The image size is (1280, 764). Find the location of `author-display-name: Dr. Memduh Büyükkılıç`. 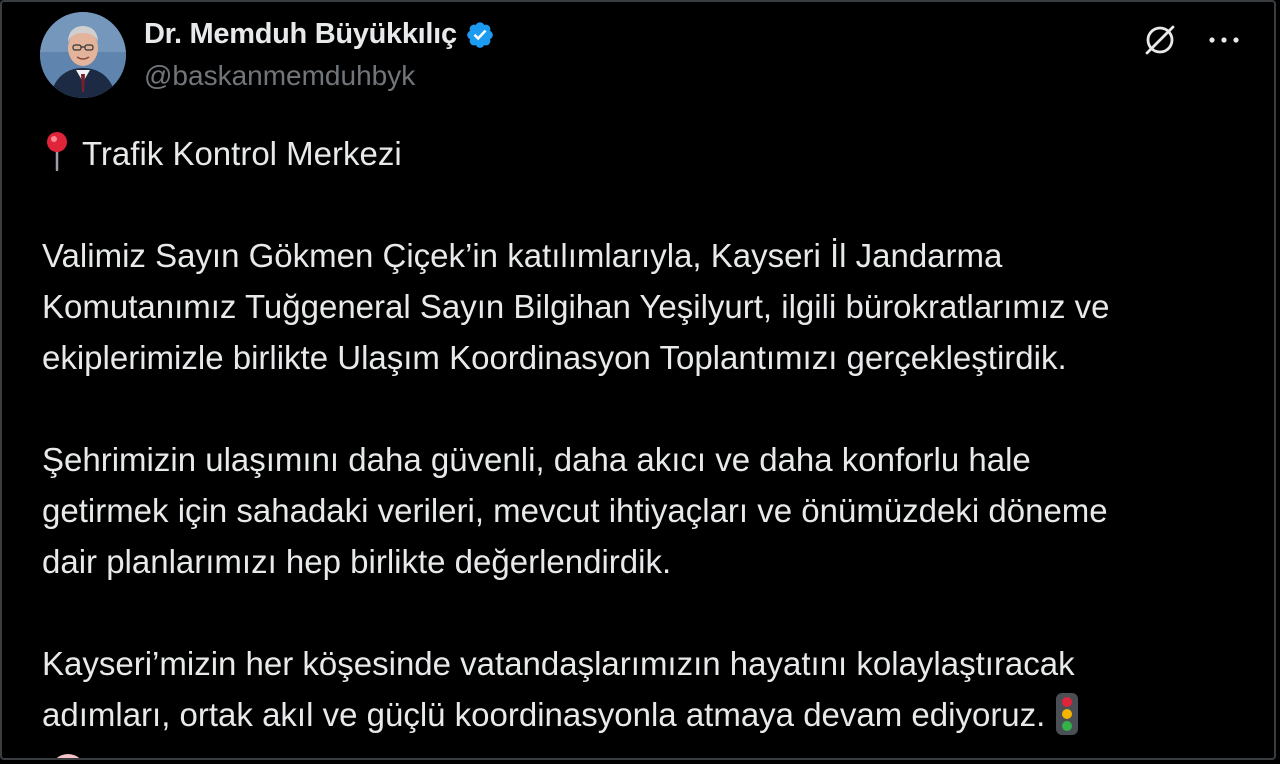

author-display-name: Dr. Memduh Büyükkılıç is located at coordinates (300, 34).